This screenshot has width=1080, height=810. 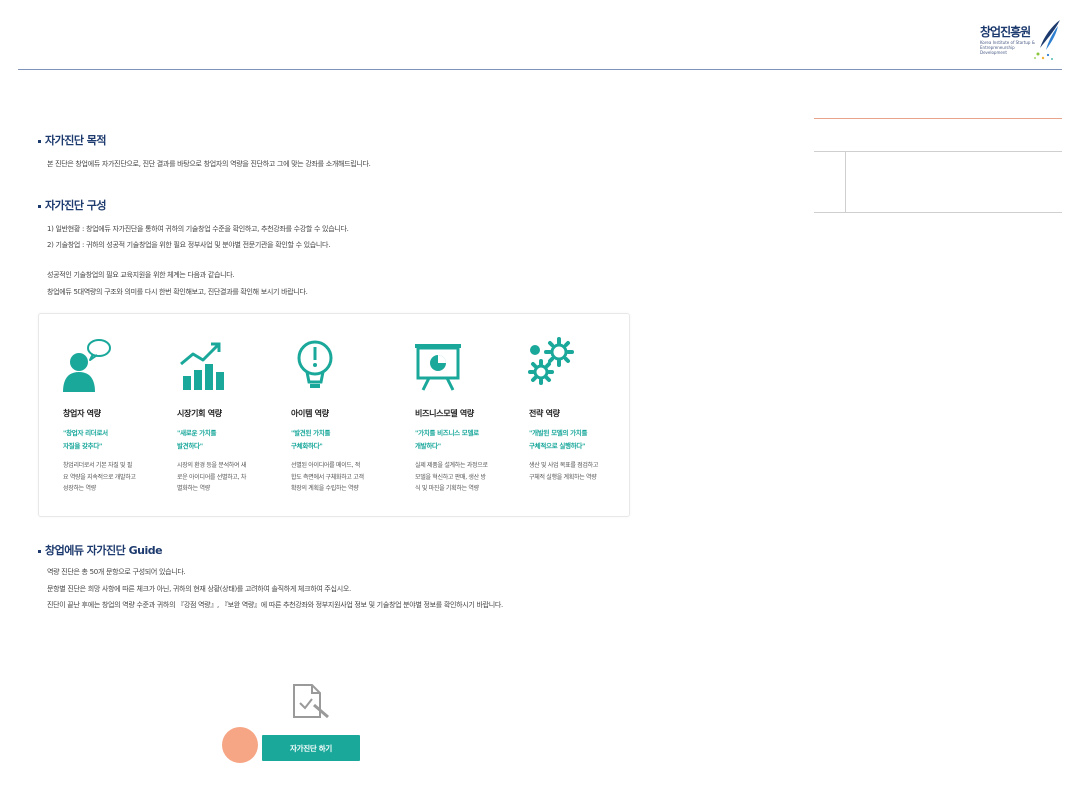 I want to click on card-quote: "새로운 가치를 발견하다", so click(x=197, y=439).